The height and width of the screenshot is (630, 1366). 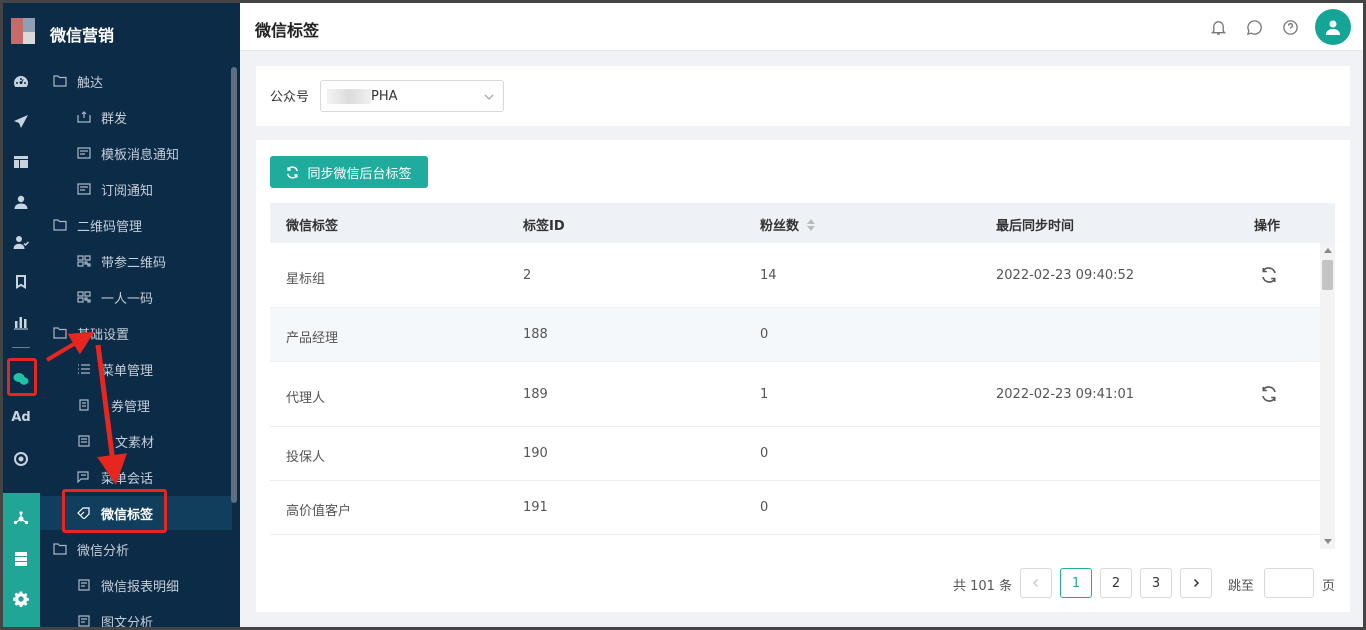 I want to click on sidebar-item-personal-qrcode: 一人一码, so click(x=136, y=297).